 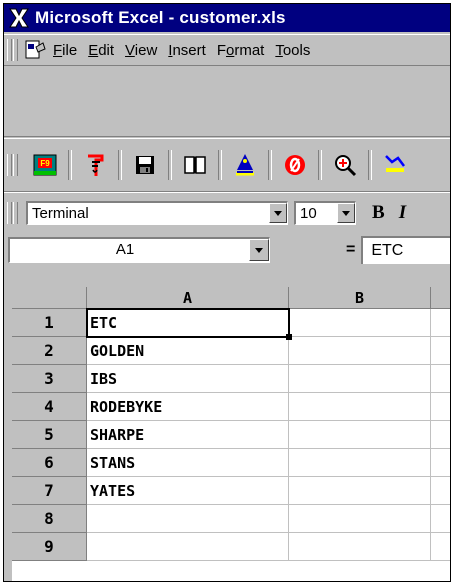 I want to click on custom-toolbar: F9, so click(x=227, y=165).